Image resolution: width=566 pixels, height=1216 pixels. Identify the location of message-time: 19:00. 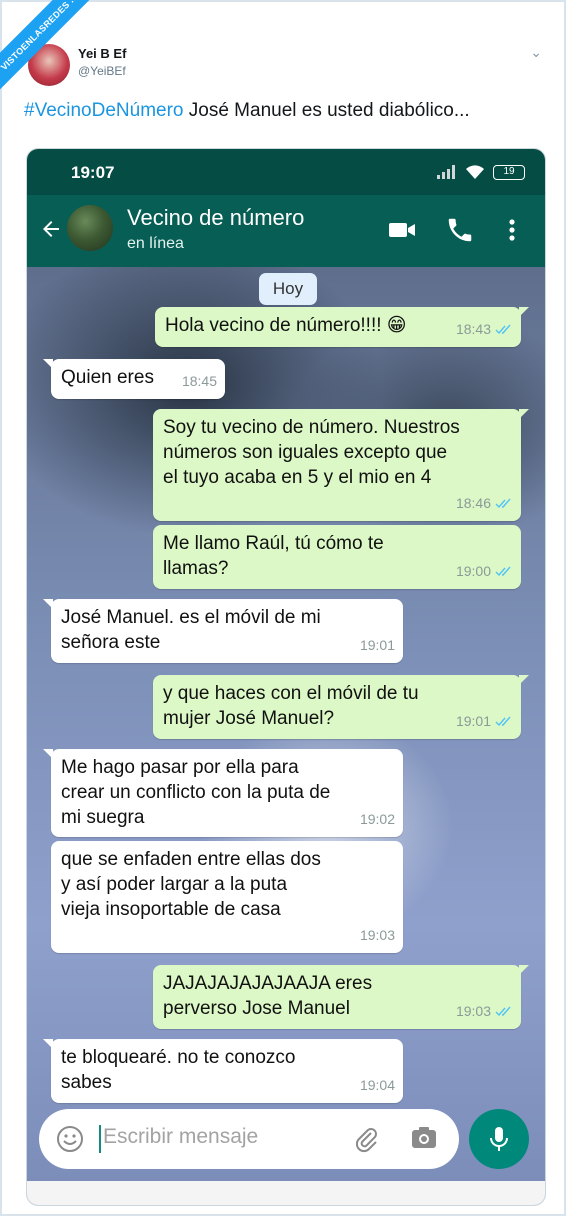
(473, 571).